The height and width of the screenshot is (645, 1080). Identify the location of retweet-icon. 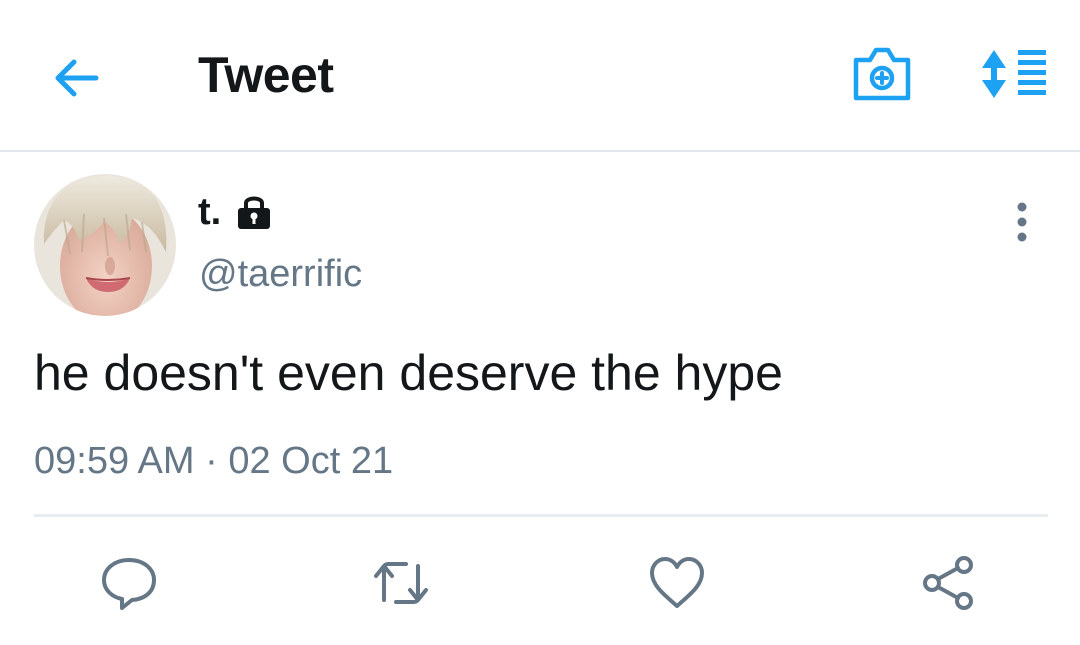
(401, 583).